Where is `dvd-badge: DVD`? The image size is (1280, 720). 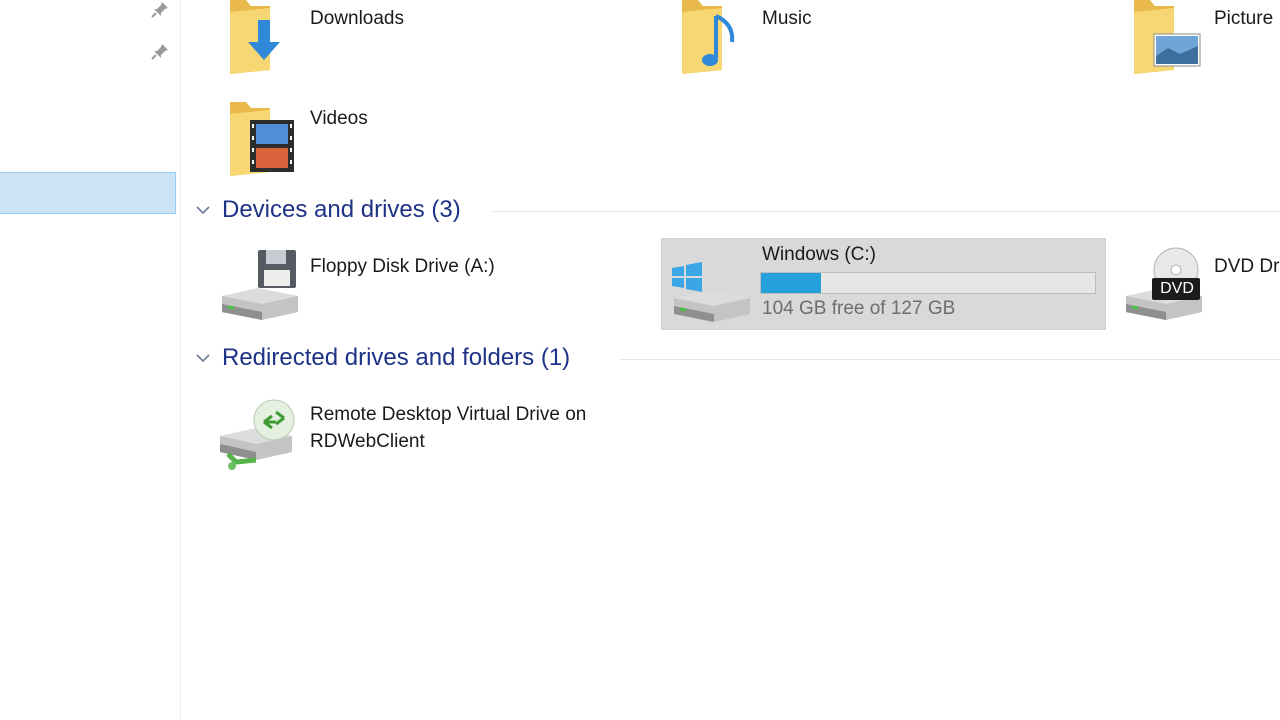
dvd-badge: DVD is located at coordinates (1177, 288).